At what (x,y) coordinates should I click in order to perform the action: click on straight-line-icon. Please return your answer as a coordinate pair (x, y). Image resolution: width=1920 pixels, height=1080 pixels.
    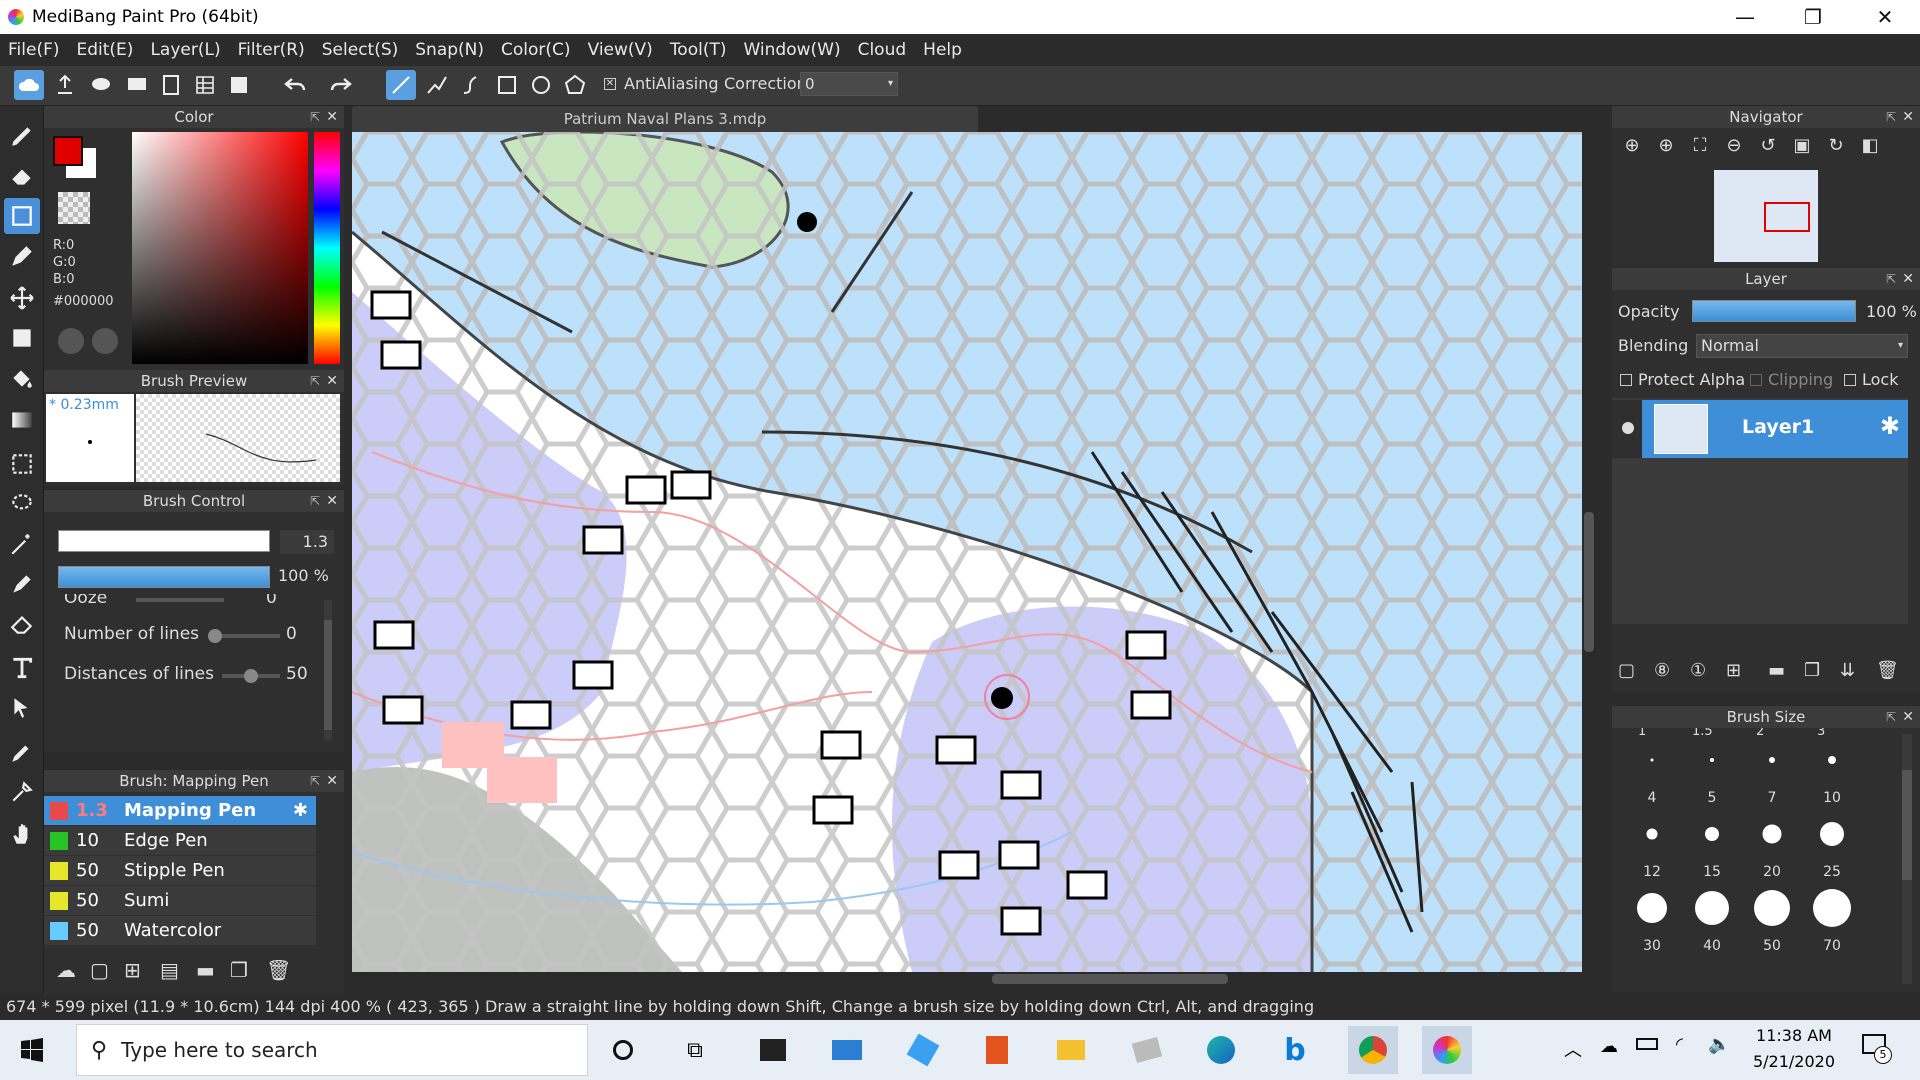
    Looking at the image, I should click on (401, 85).